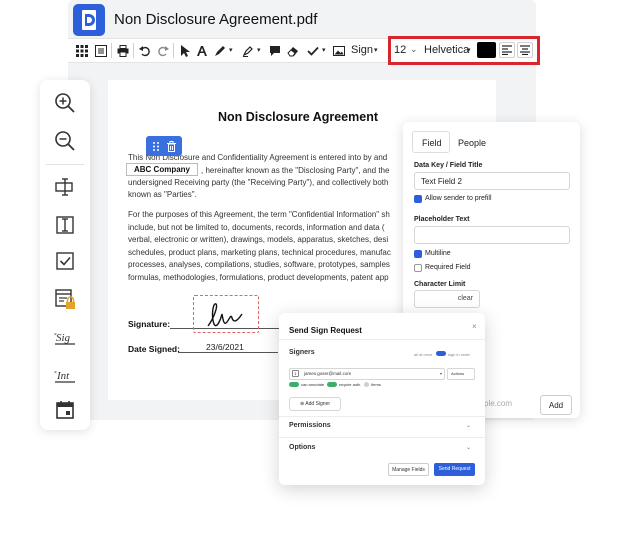 This screenshot has width=620, height=534. I want to click on signature-icon: Sig ×, so click(65, 337).